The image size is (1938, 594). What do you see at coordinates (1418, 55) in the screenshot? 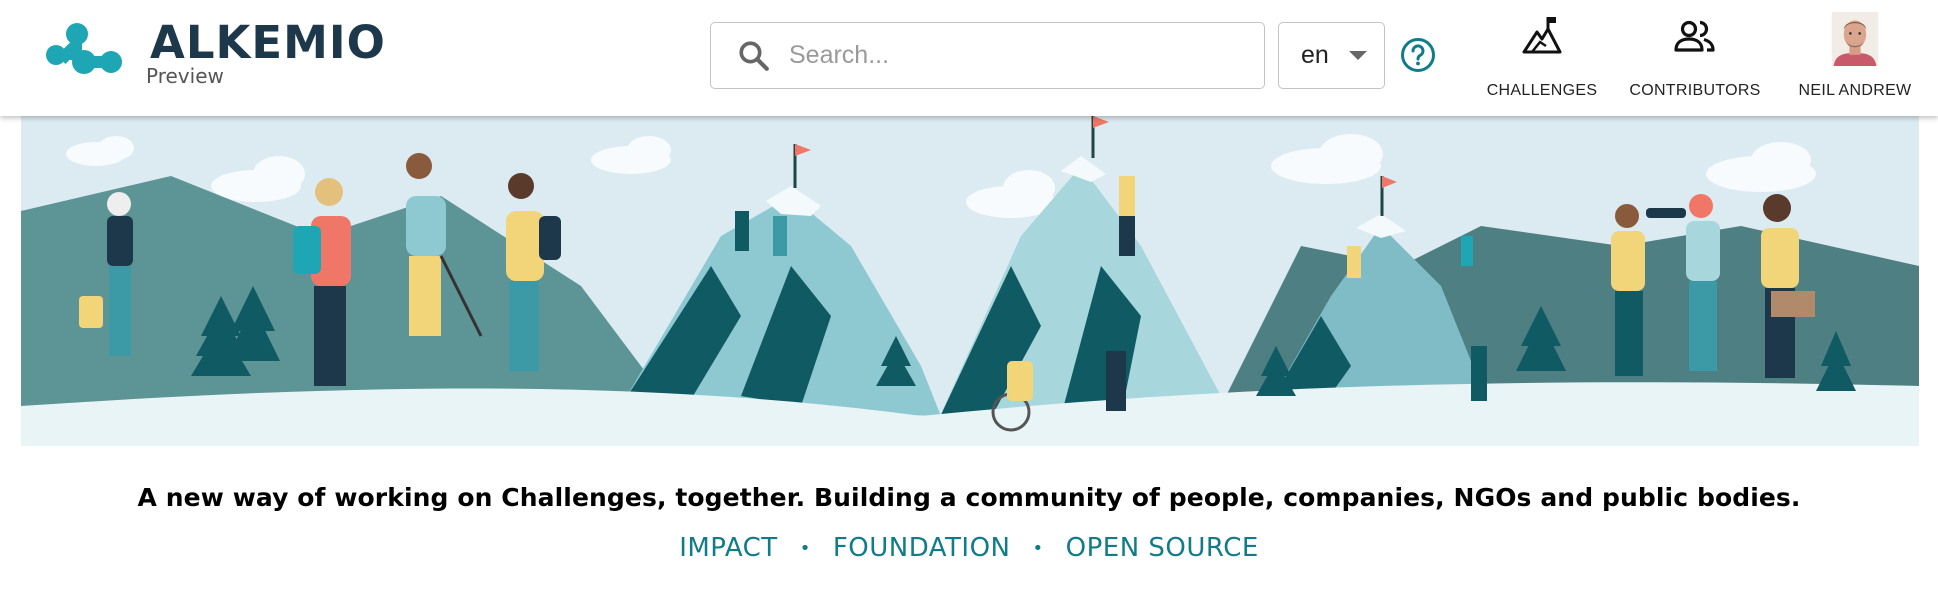
I see `help-circle-icon` at bounding box center [1418, 55].